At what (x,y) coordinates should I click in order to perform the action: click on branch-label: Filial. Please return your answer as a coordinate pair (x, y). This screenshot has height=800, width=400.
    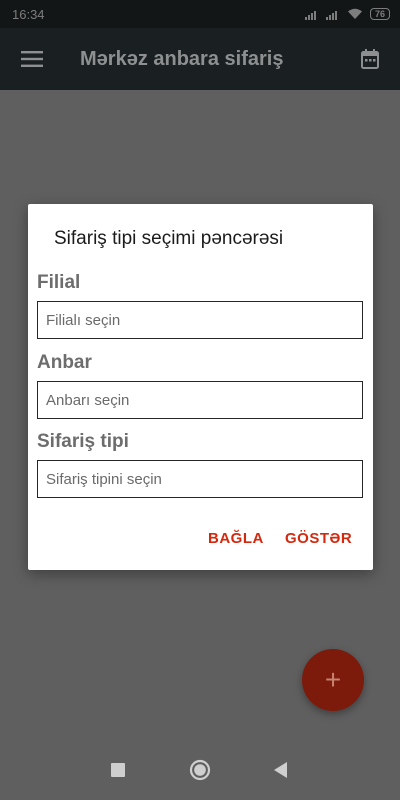
    Looking at the image, I should click on (59, 282).